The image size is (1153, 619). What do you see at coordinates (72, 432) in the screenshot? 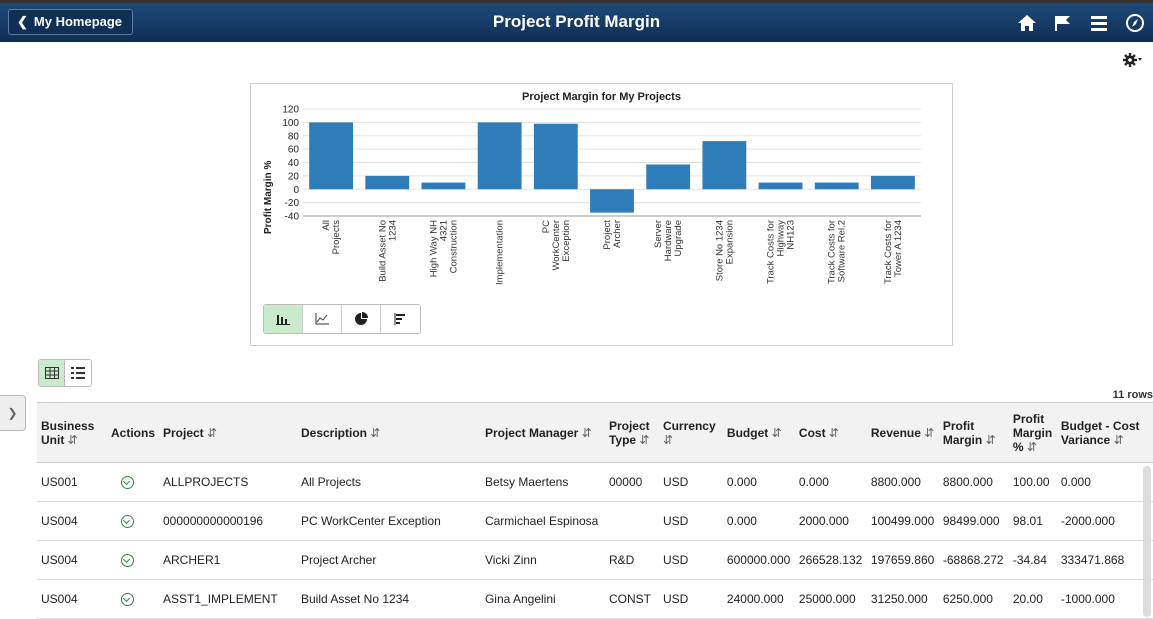
I see `col-business-unit: Business Unit ⇵` at bounding box center [72, 432].